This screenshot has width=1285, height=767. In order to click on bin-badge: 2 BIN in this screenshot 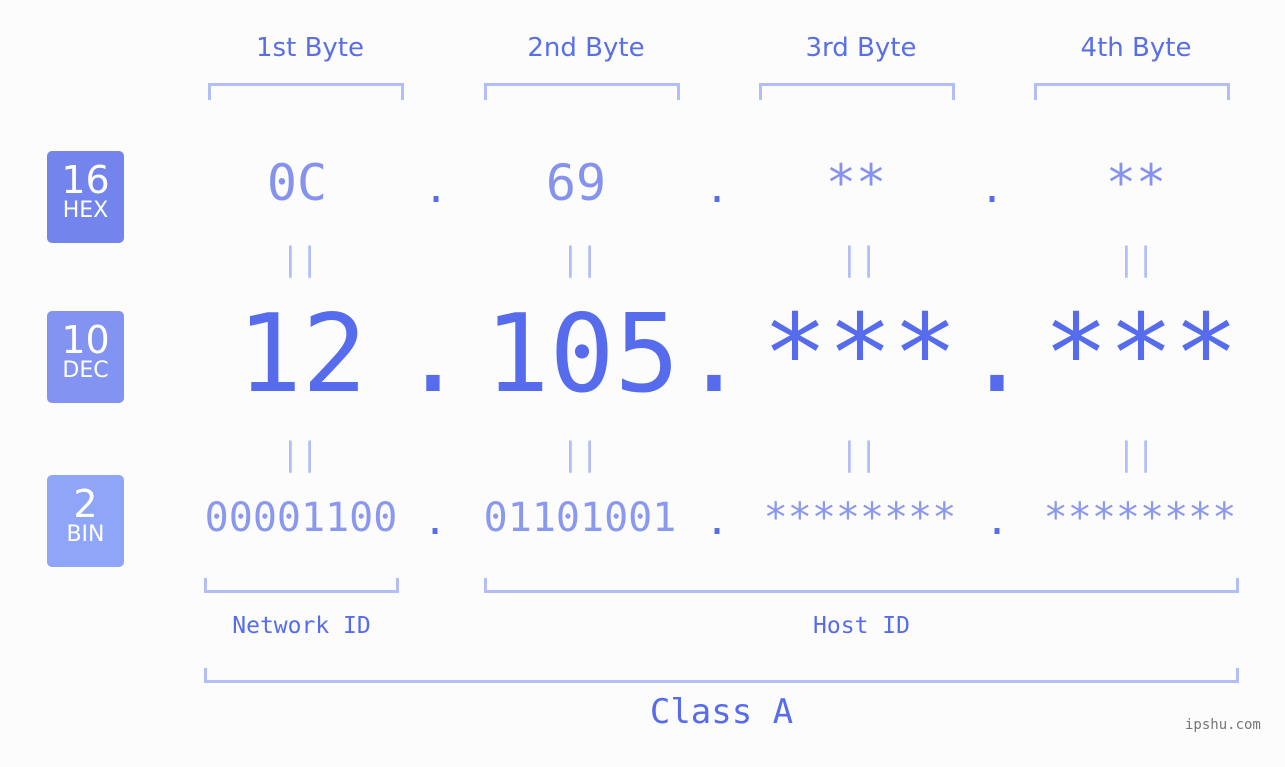, I will do `click(85, 521)`.